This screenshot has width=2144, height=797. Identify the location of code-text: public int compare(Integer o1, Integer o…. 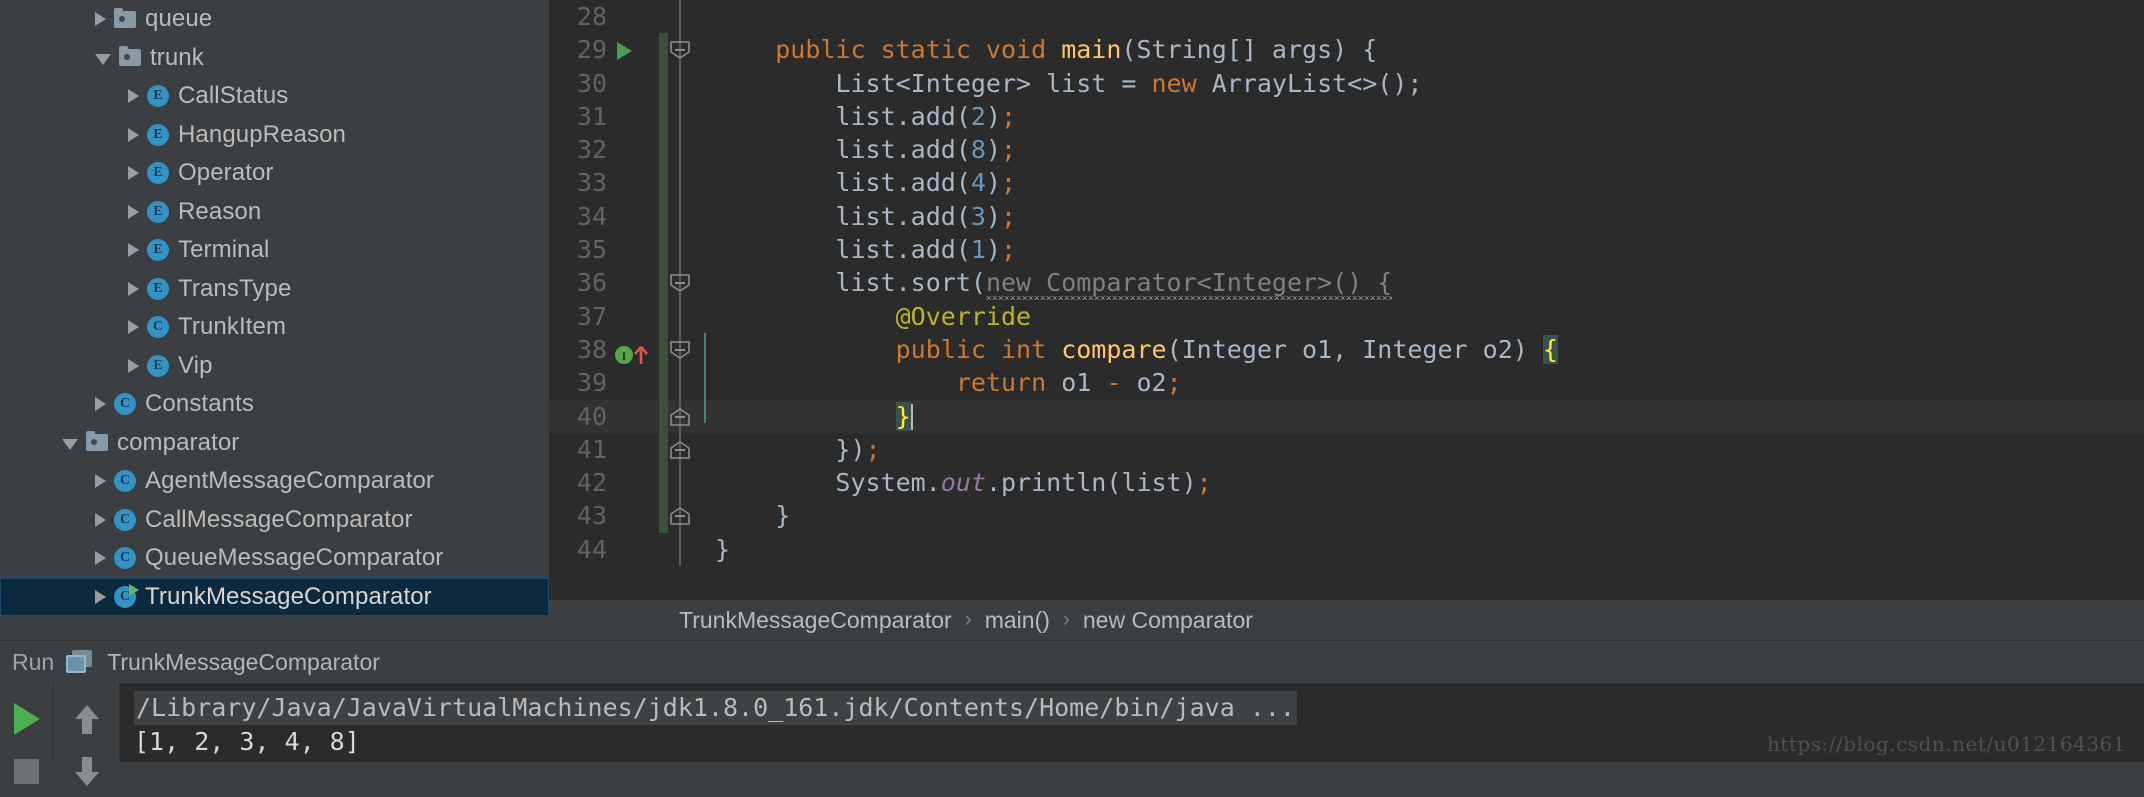
(1129, 349).